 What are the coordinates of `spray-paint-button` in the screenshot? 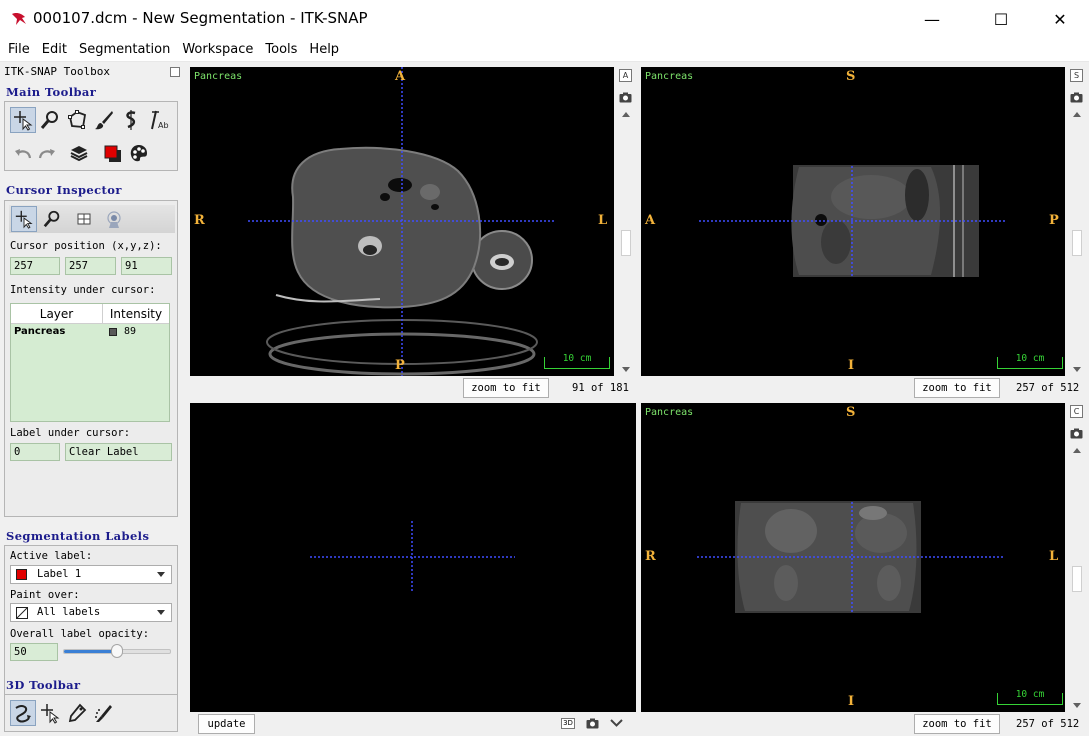 It's located at (104, 713).